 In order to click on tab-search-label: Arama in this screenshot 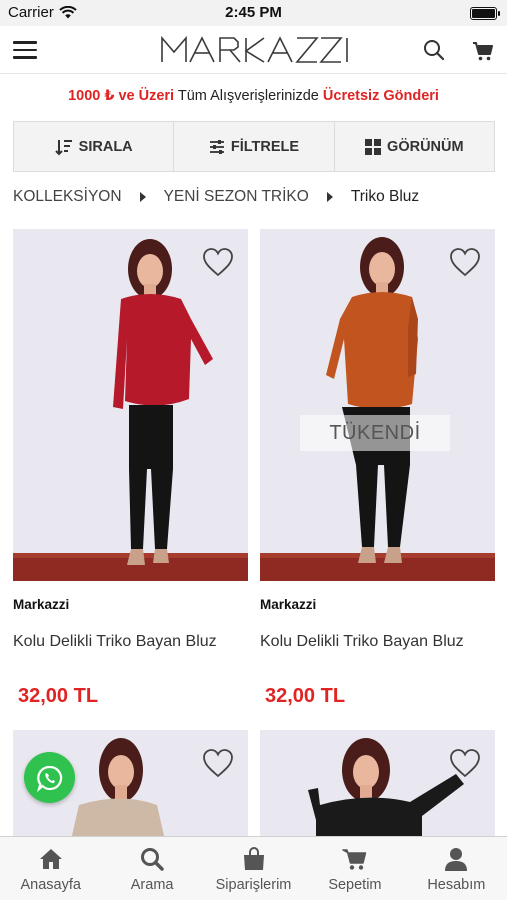, I will do `click(152, 885)`.